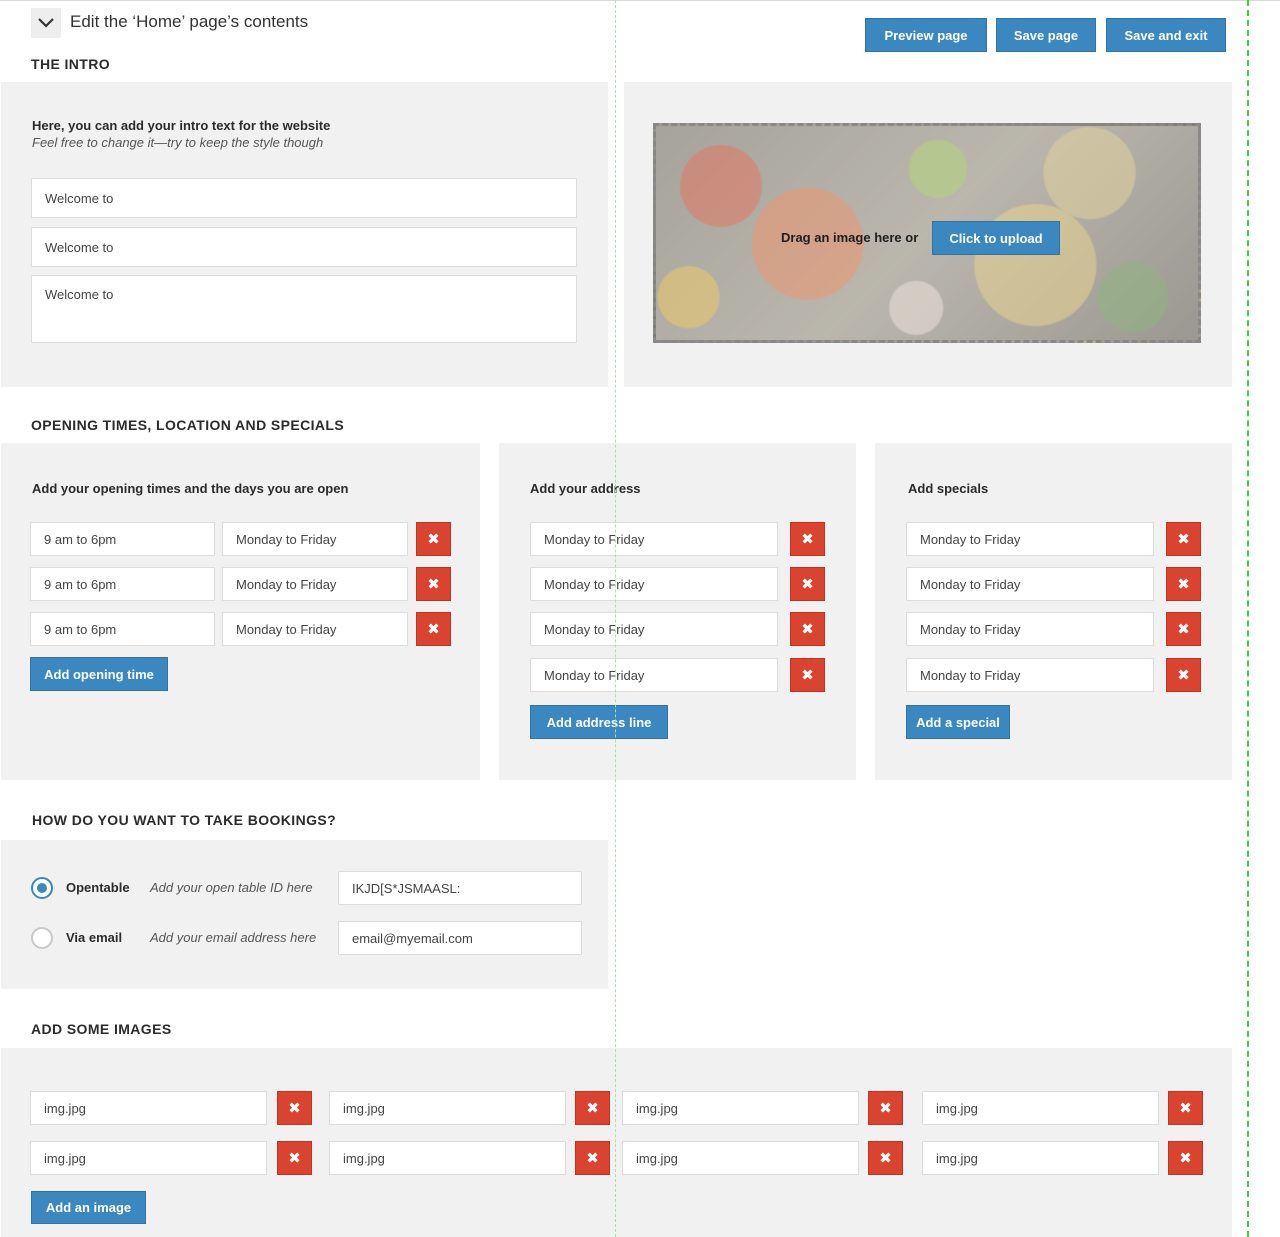 This screenshot has width=1280, height=1237. I want to click on chevron-down-icon, so click(46, 23).